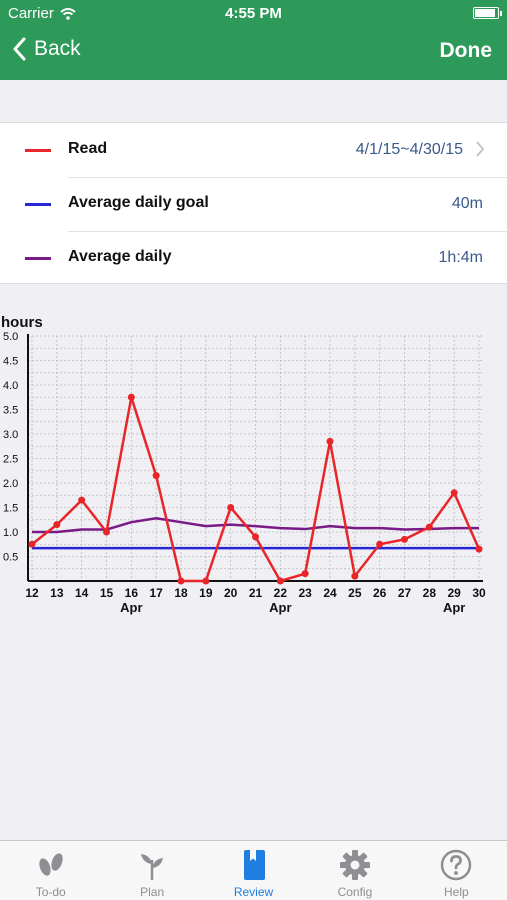  Describe the element at coordinates (38, 204) in the screenshot. I see `legend-swatch-goal` at that location.